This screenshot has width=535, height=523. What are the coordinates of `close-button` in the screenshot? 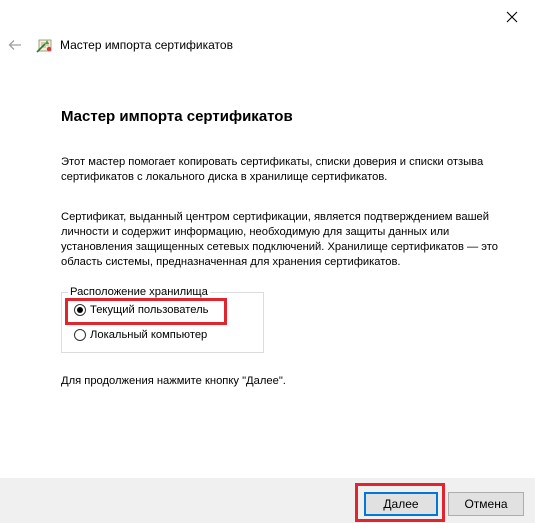 It's located at (512, 17).